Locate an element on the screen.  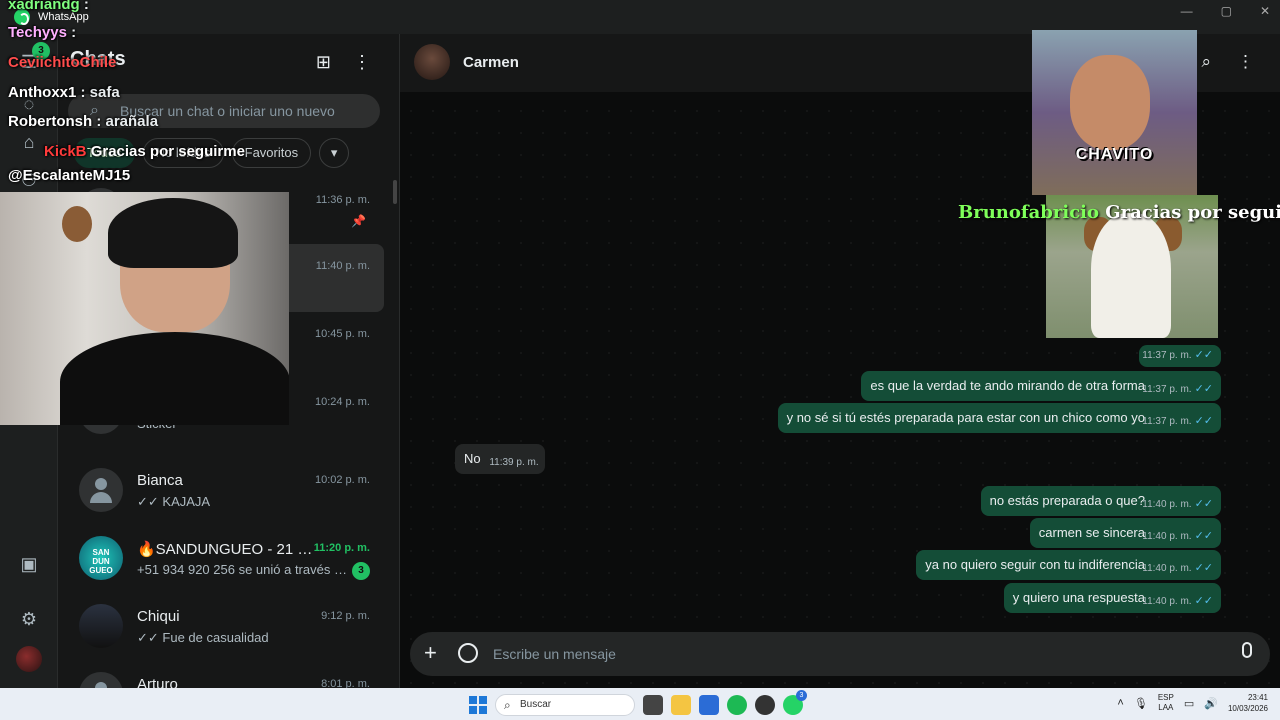
language-indicator: ESP LAA is located at coordinates (1166, 703).